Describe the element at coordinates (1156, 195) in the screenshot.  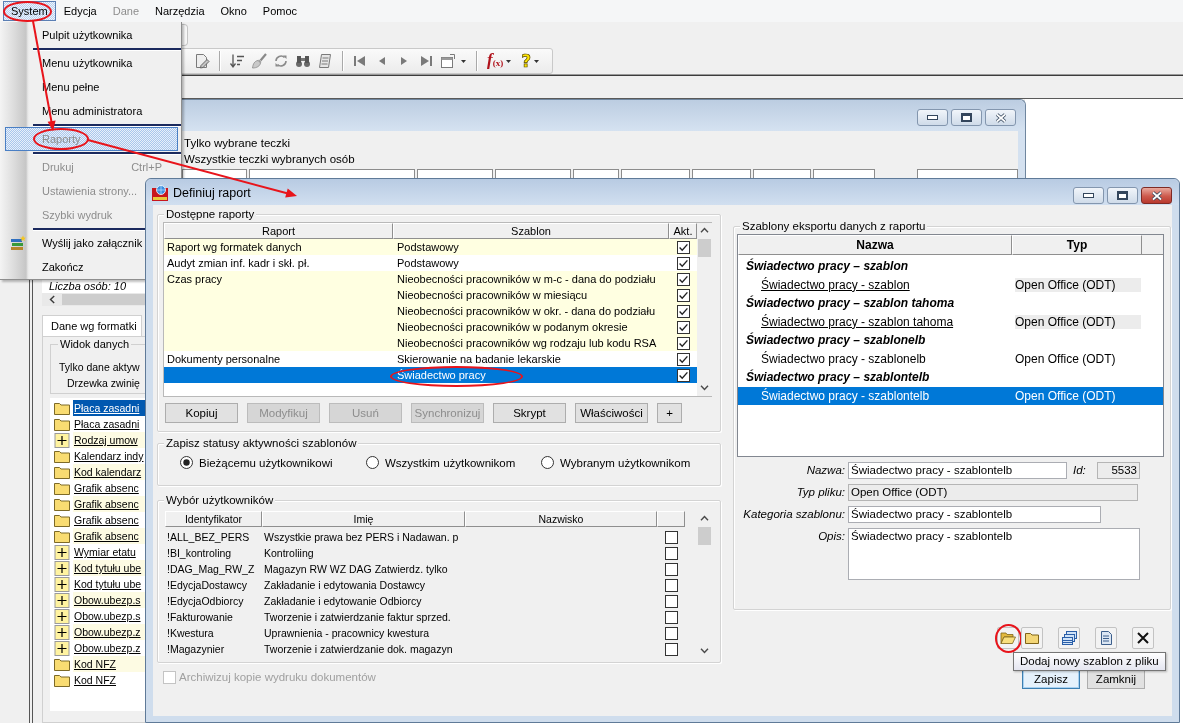
I see `close-button` at that location.